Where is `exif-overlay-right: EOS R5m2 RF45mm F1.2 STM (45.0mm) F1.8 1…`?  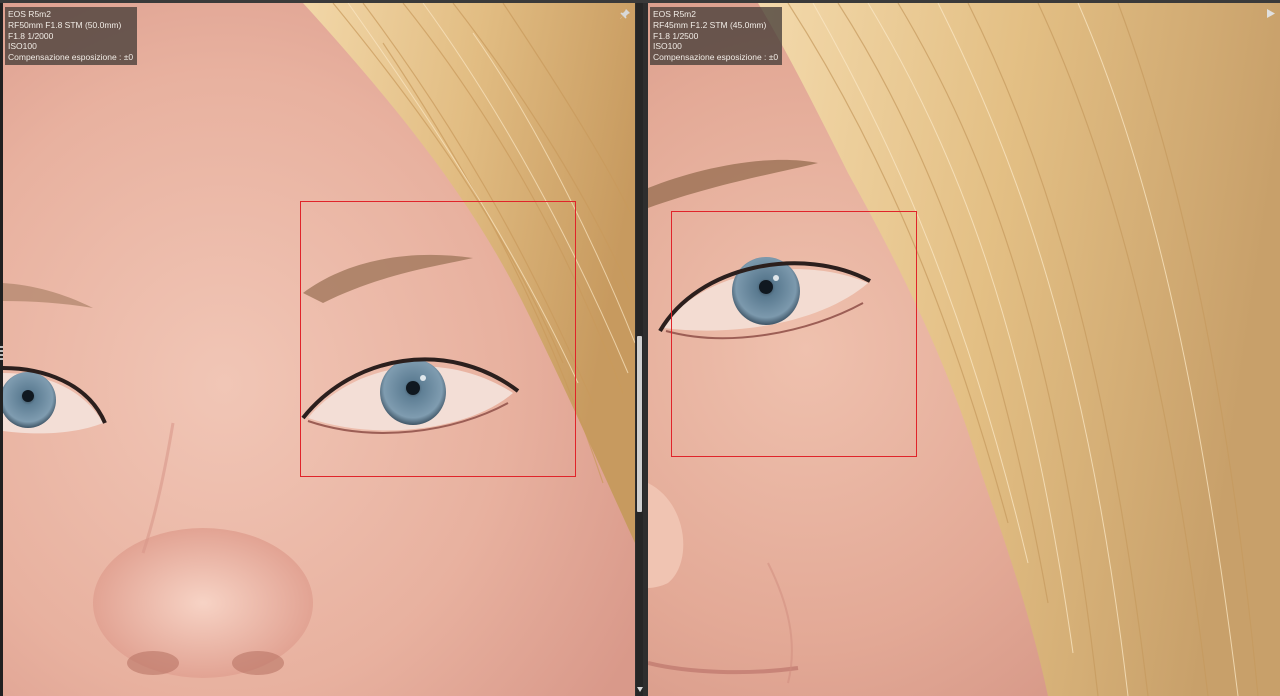 exif-overlay-right: EOS R5m2 RF45mm F1.2 STM (45.0mm) F1.8 1… is located at coordinates (716, 36).